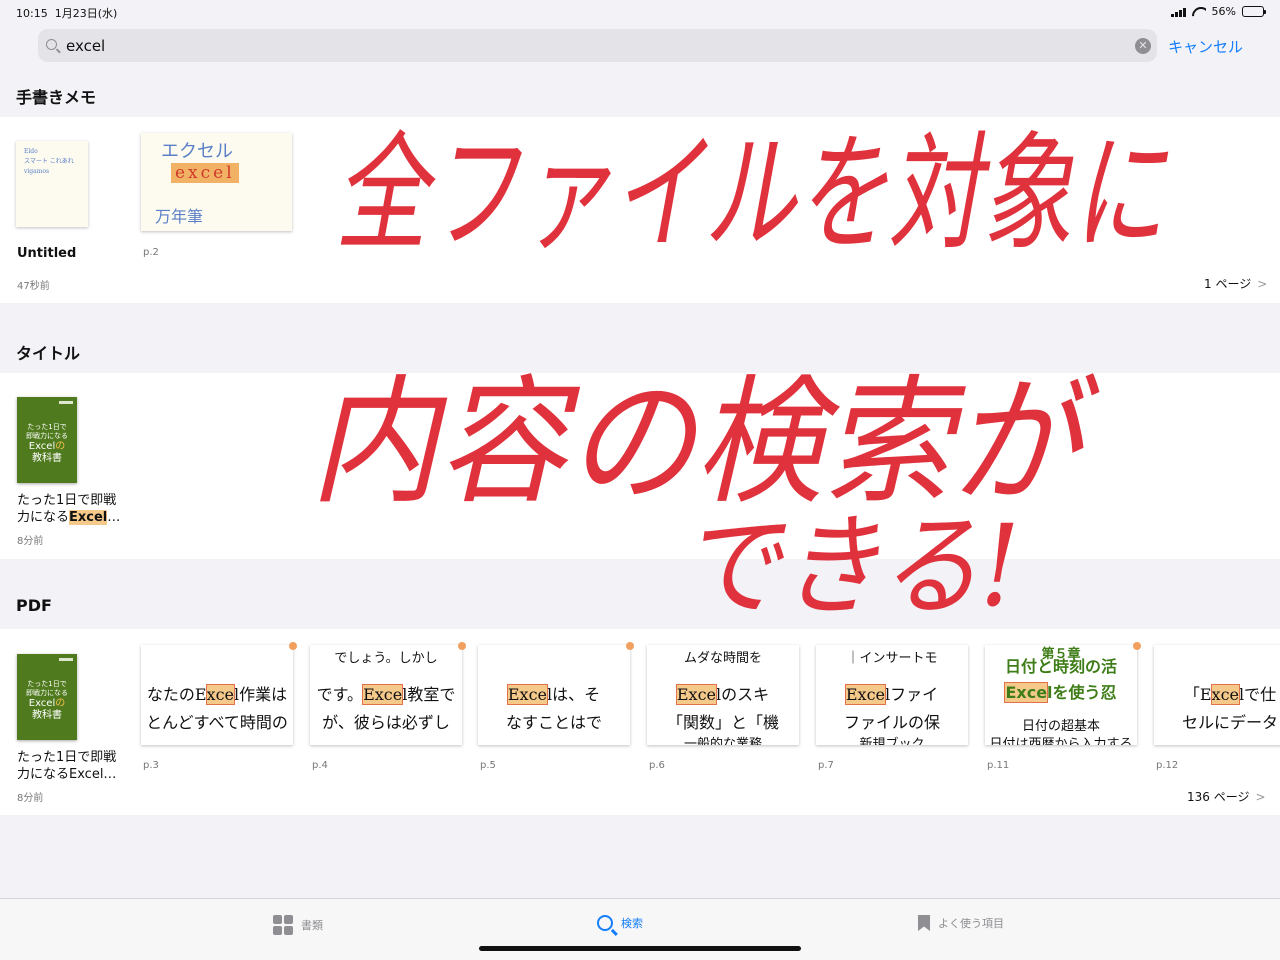  I want to click on note-thumbnail-text: Eldo スマート これあれ vigamos, so click(49, 161).